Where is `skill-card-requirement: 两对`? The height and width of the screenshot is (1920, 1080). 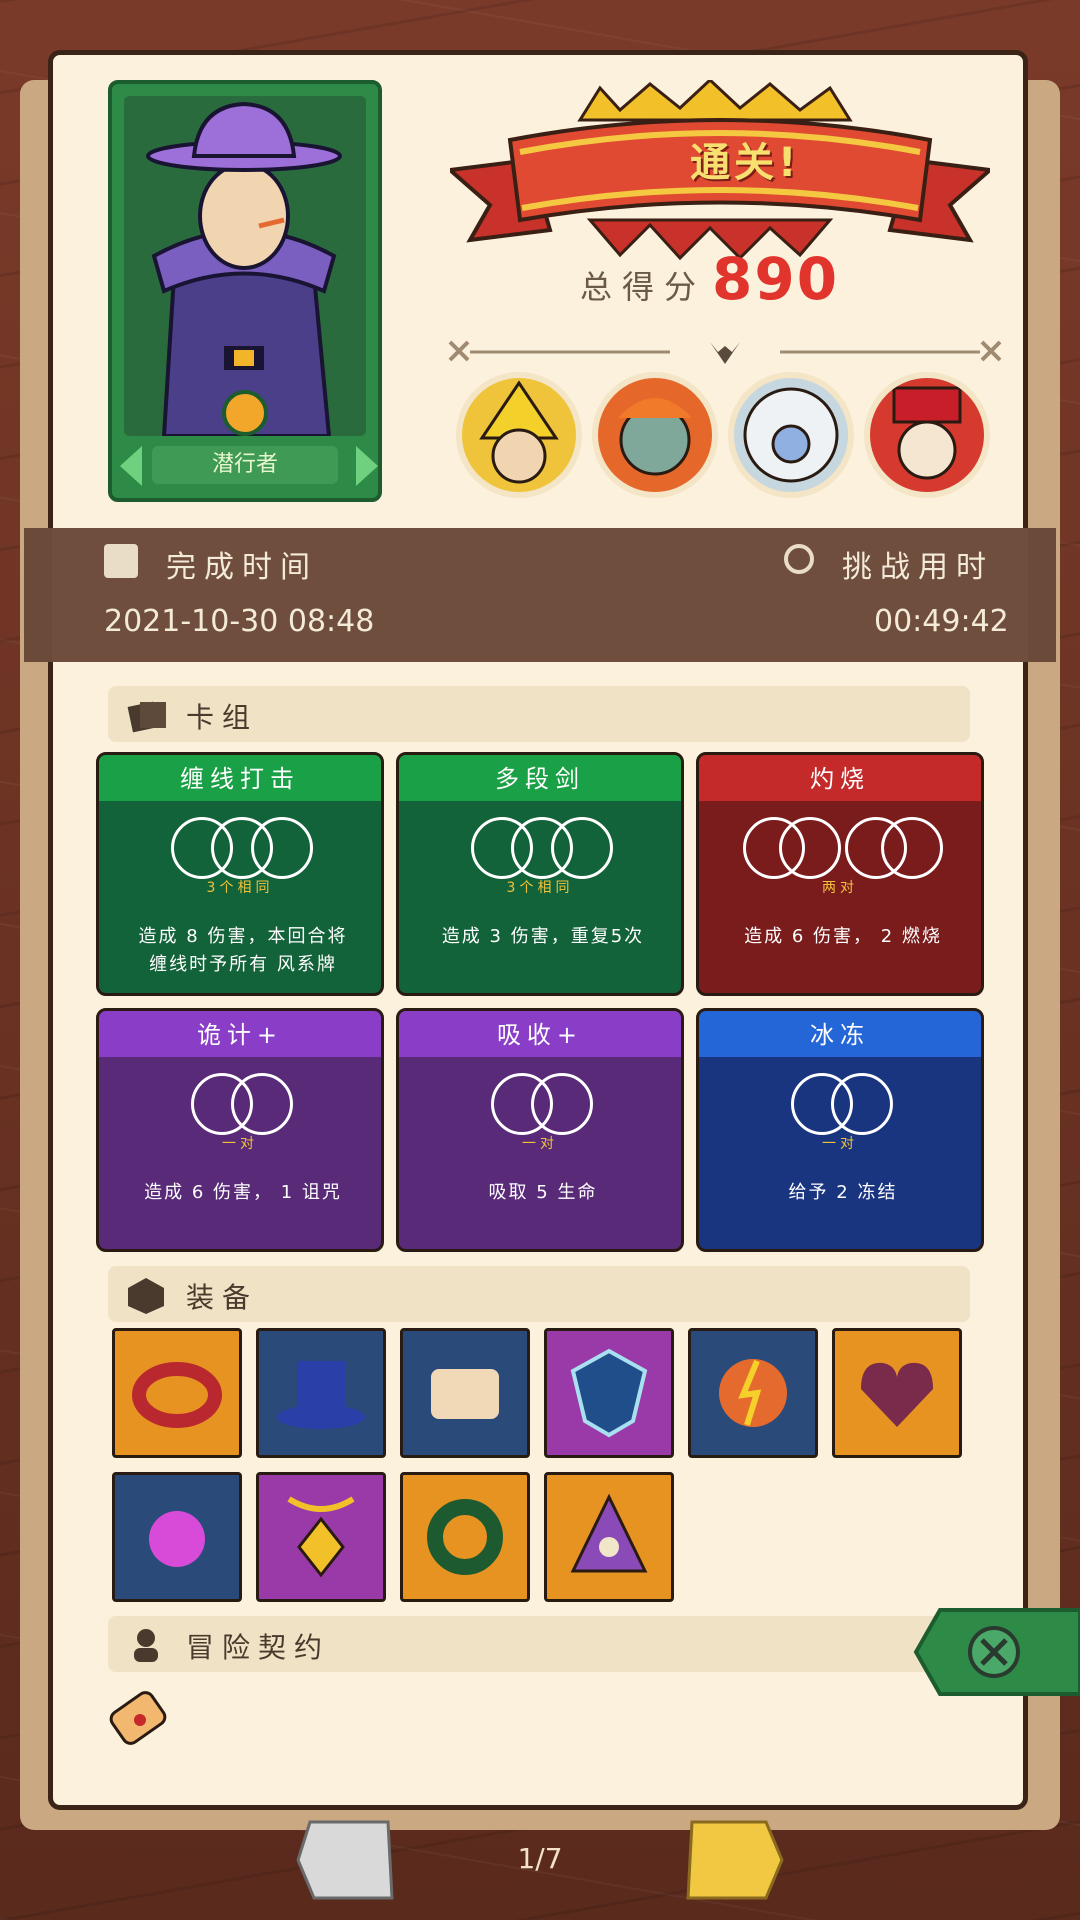
skill-card-requirement: 两对 is located at coordinates (840, 888).